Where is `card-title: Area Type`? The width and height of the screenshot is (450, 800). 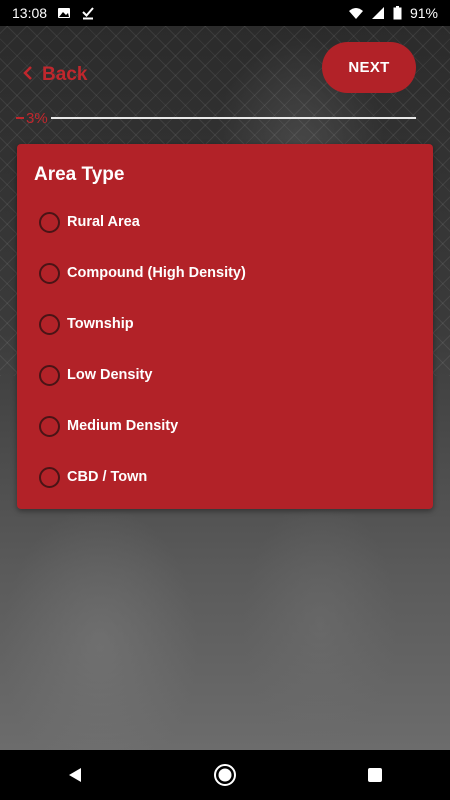
card-title: Area Type is located at coordinates (79, 174).